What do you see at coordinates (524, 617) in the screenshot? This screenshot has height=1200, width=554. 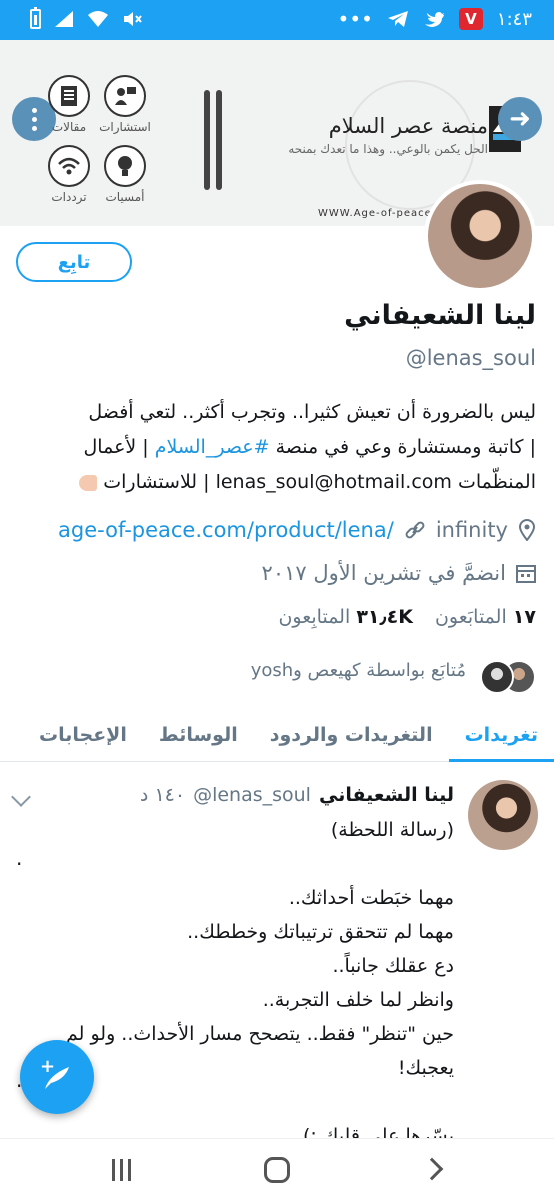 I see `following-count: ١٧` at bounding box center [524, 617].